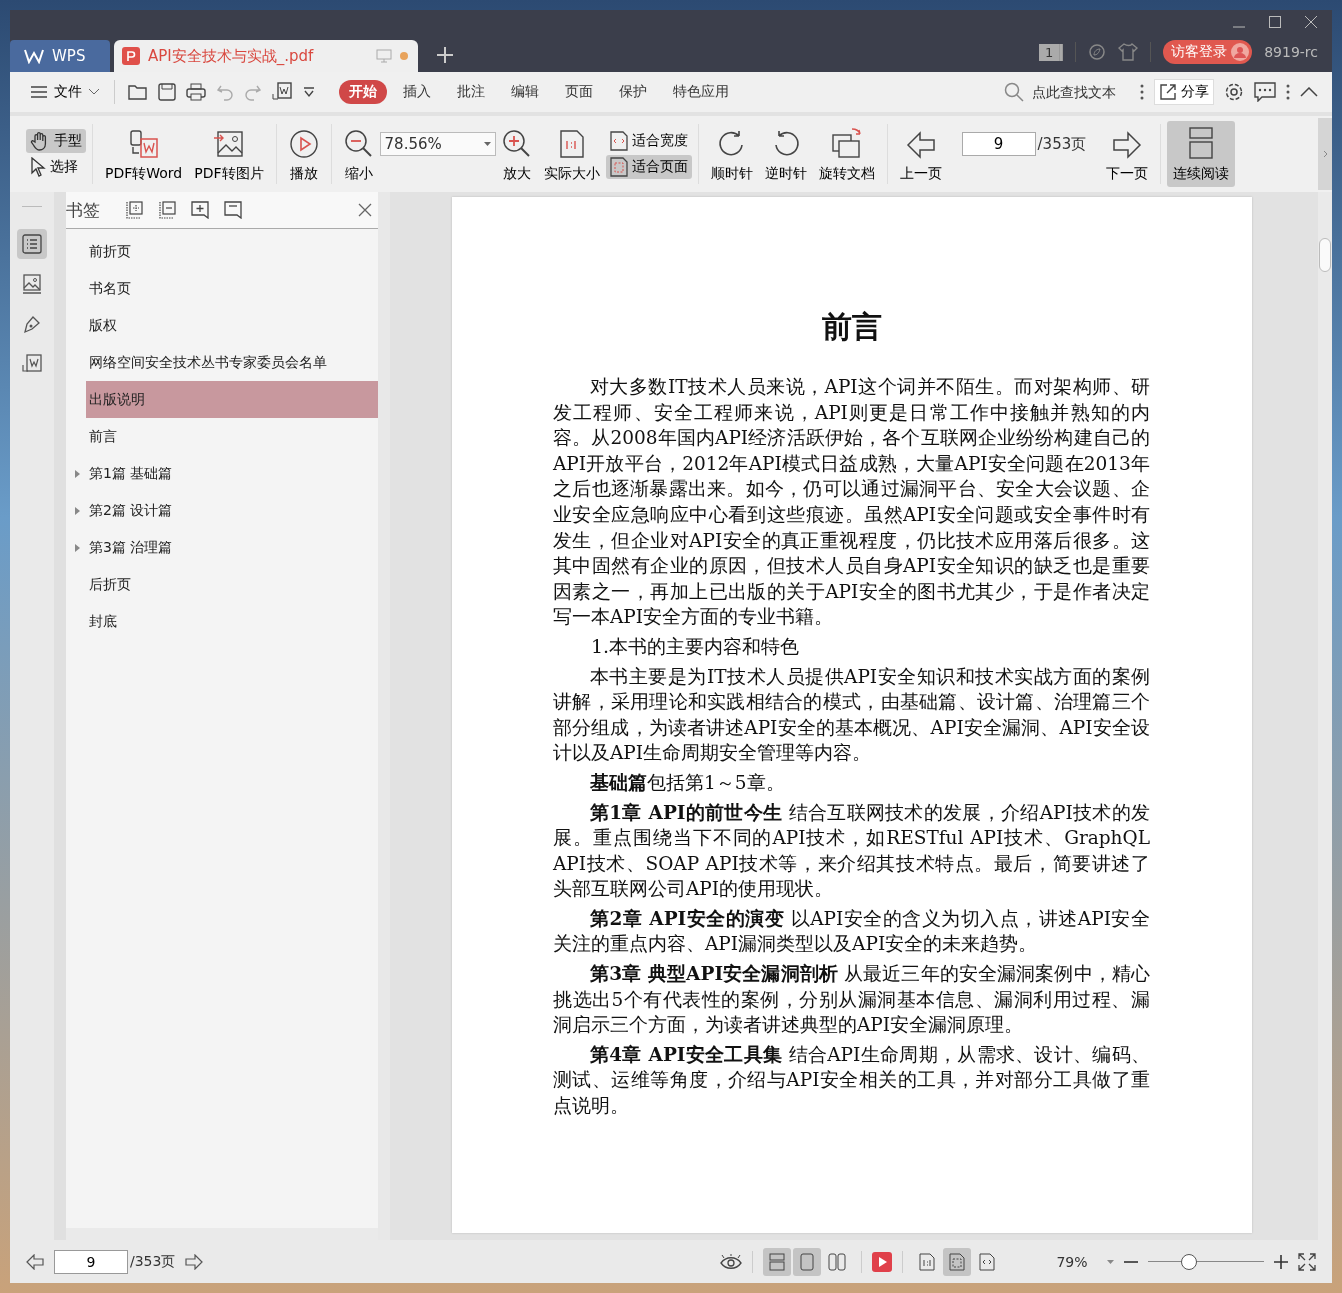 The height and width of the screenshot is (1293, 1342). What do you see at coordinates (266, 56) in the screenshot?
I see `document-tab: API安全技术与实战_.pdf` at bounding box center [266, 56].